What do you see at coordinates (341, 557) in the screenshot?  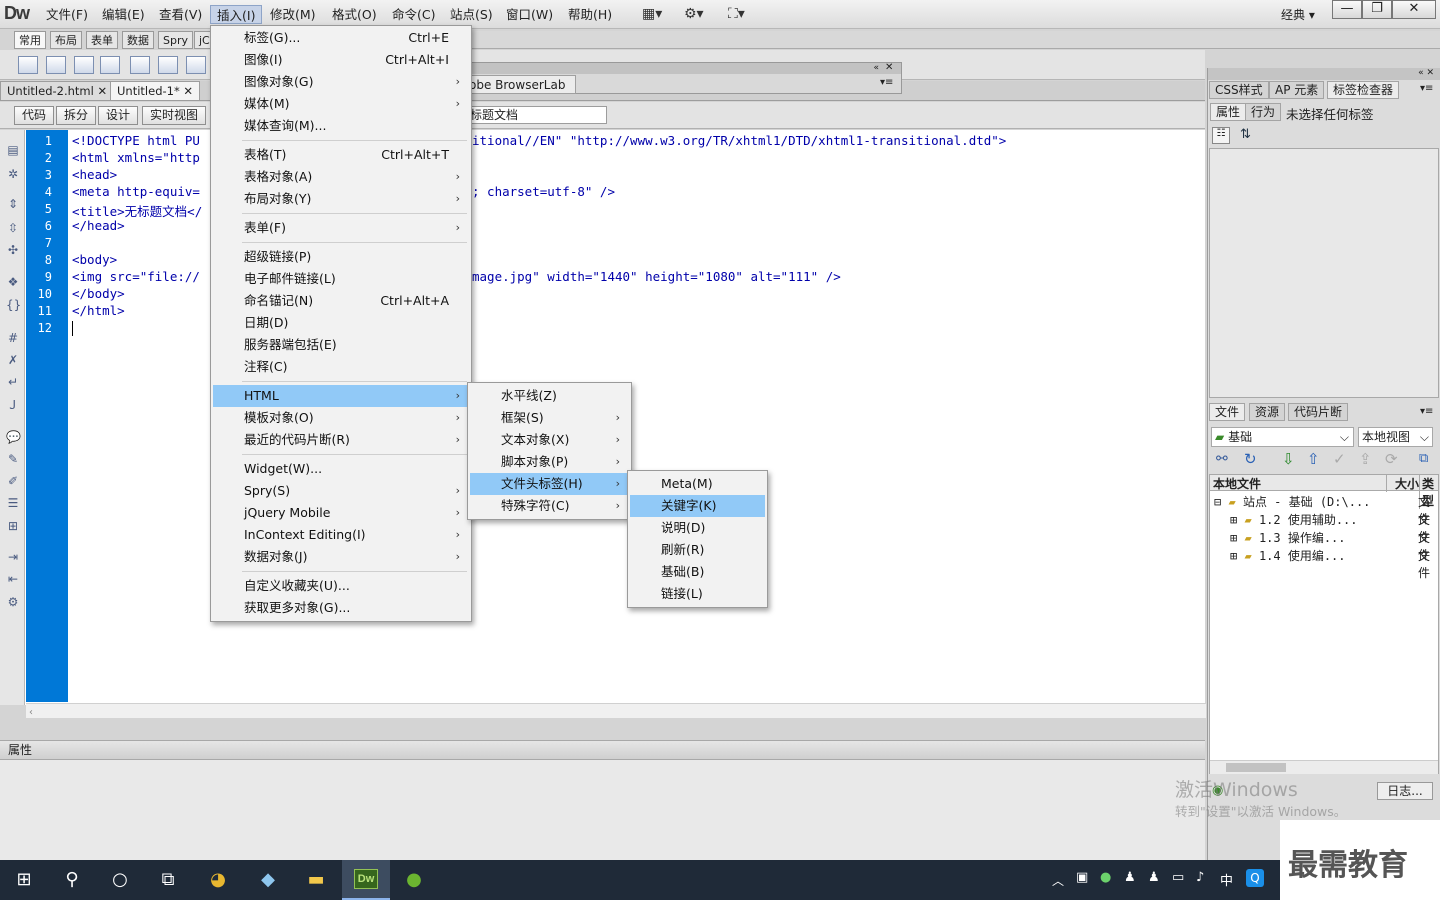 I see `menu-item-data-objects: 数据对象(J) ›` at bounding box center [341, 557].